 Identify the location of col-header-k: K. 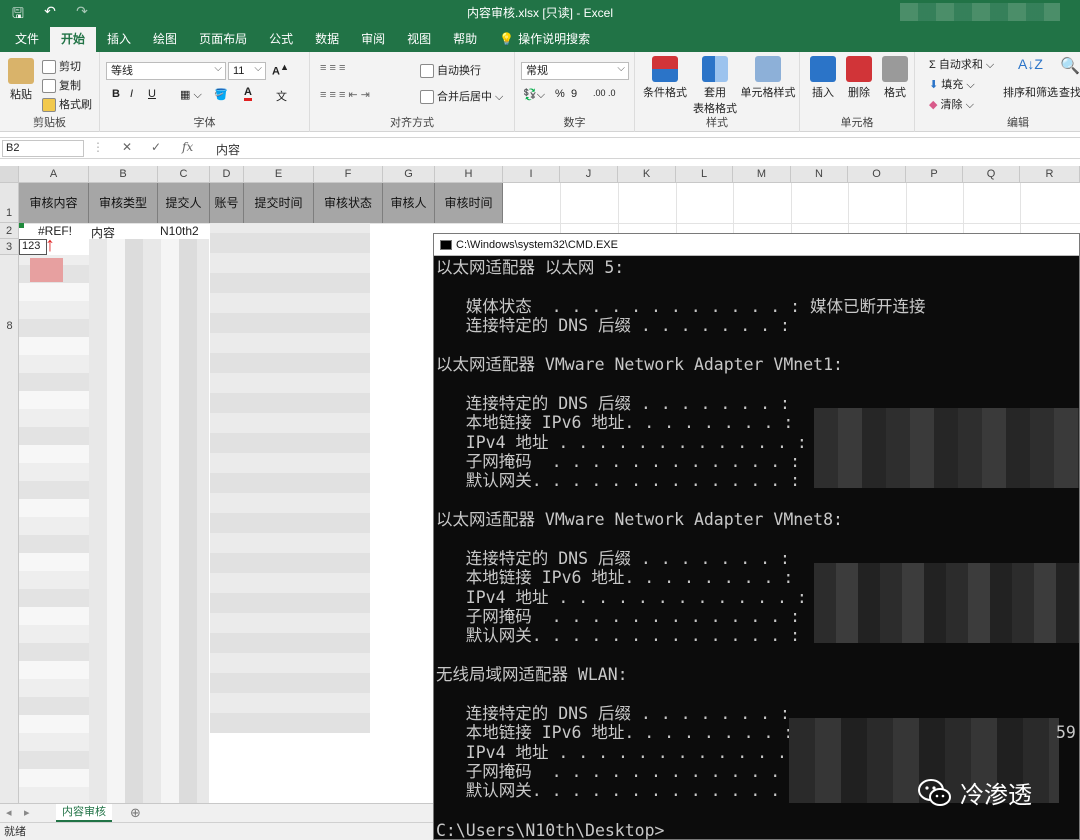
(647, 174).